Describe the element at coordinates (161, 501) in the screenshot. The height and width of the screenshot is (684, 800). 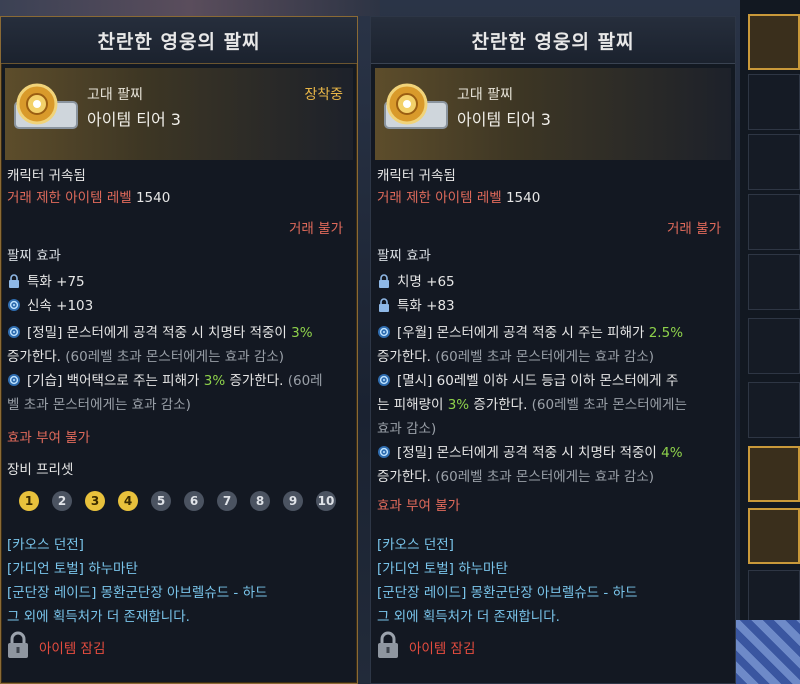
I see `preset-button: 5` at that location.